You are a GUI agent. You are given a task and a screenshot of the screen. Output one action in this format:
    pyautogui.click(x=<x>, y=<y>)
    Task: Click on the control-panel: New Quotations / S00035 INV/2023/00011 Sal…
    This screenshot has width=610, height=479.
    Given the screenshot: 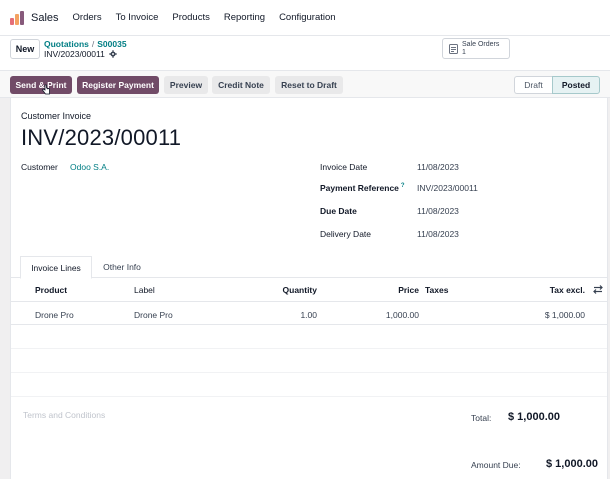 What is the action you would take?
    pyautogui.click(x=305, y=53)
    